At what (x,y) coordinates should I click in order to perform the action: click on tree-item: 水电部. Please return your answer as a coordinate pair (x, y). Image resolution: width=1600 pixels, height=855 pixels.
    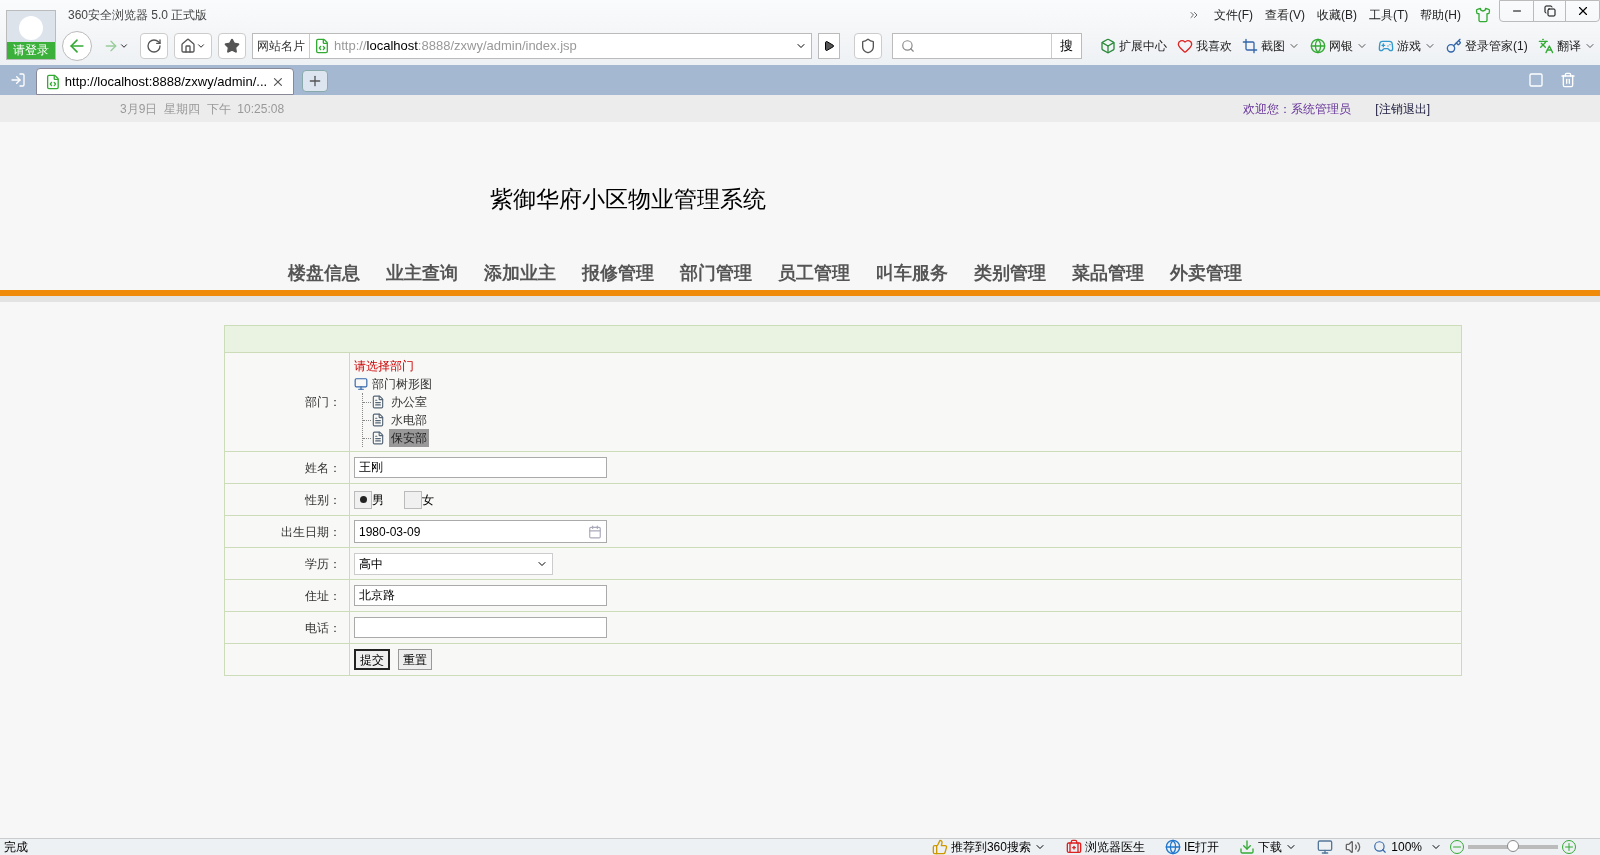
    Looking at the image, I should click on (409, 420).